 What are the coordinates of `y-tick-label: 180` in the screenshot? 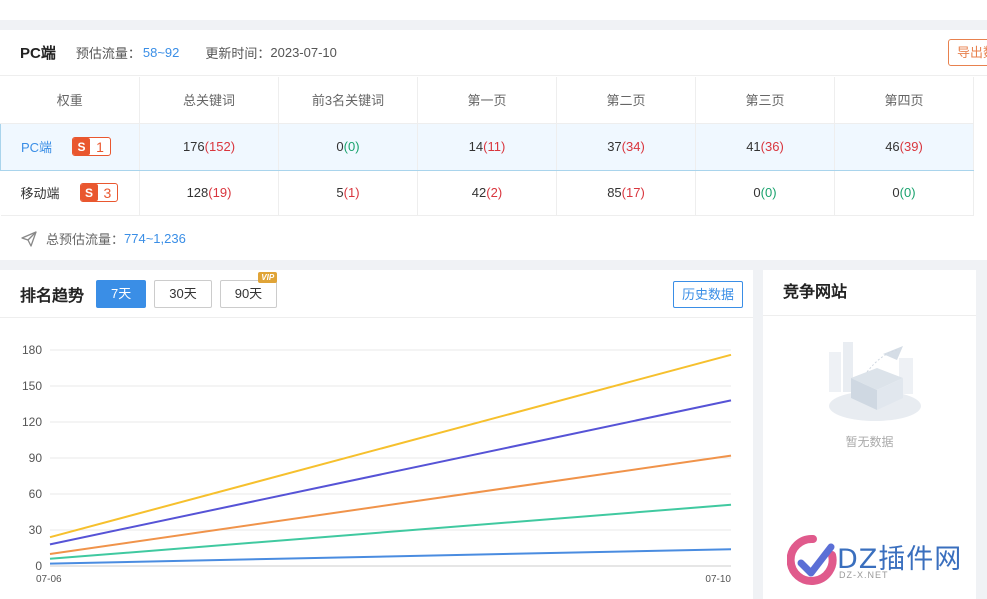 It's located at (32, 350).